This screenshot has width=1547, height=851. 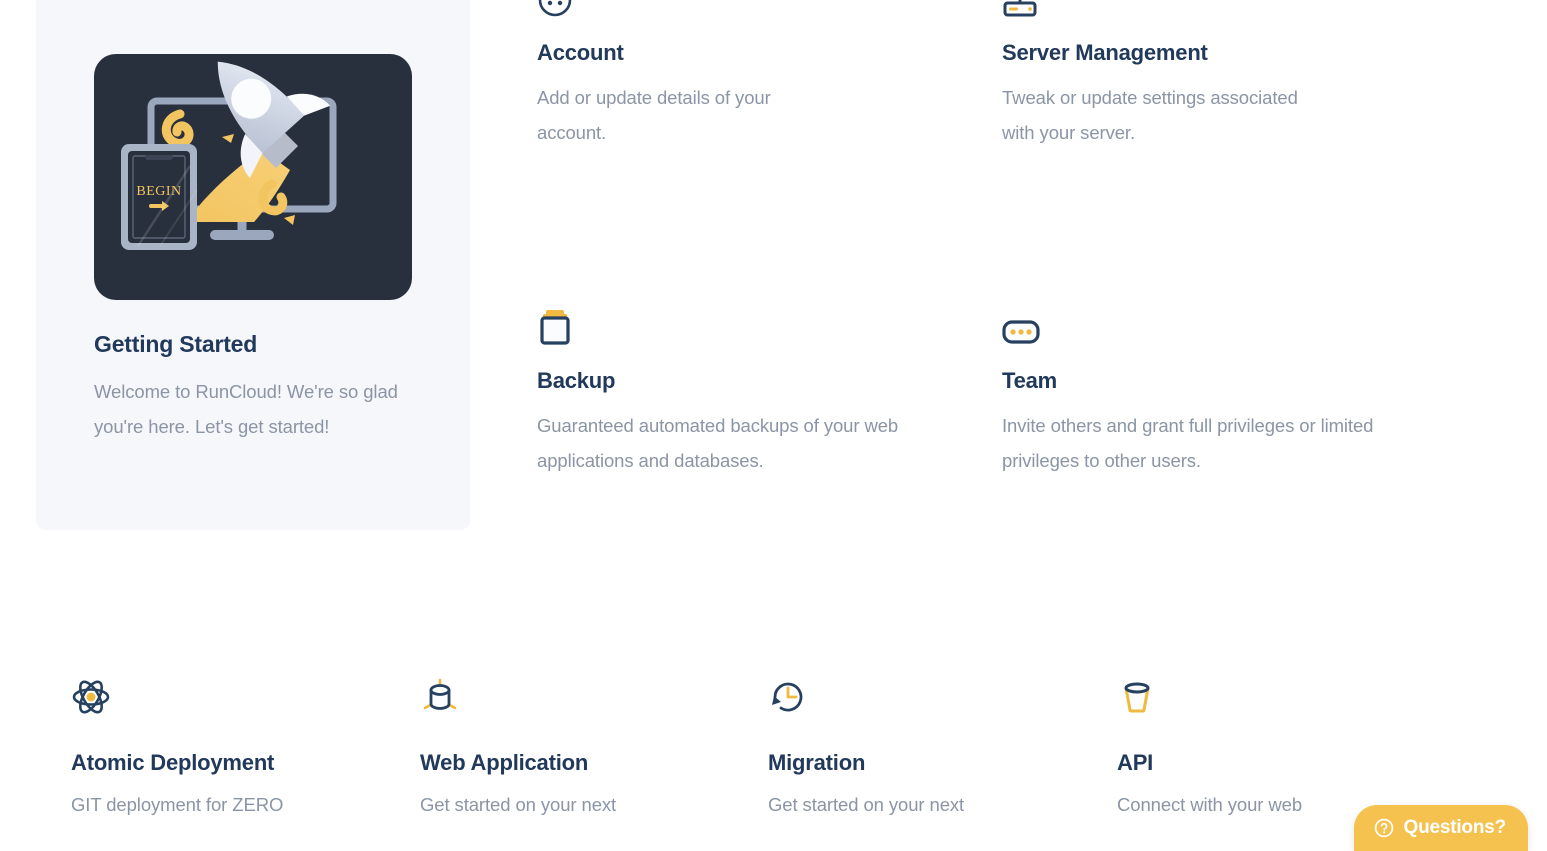 I want to click on bottom-feature-card-web-application: Web Application Get started on your next, so click(x=585, y=746).